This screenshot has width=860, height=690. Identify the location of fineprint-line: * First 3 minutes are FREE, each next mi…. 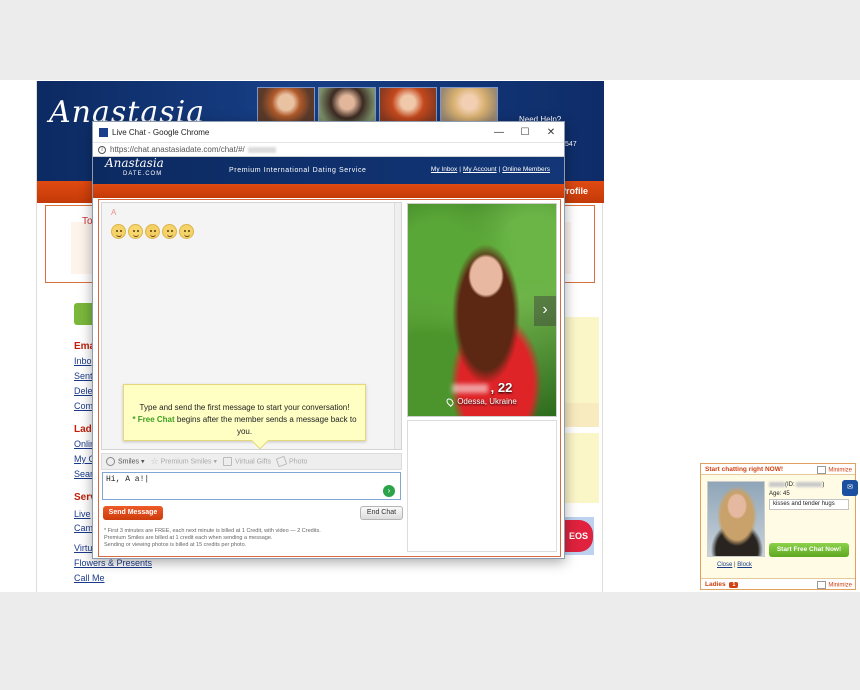
(212, 531).